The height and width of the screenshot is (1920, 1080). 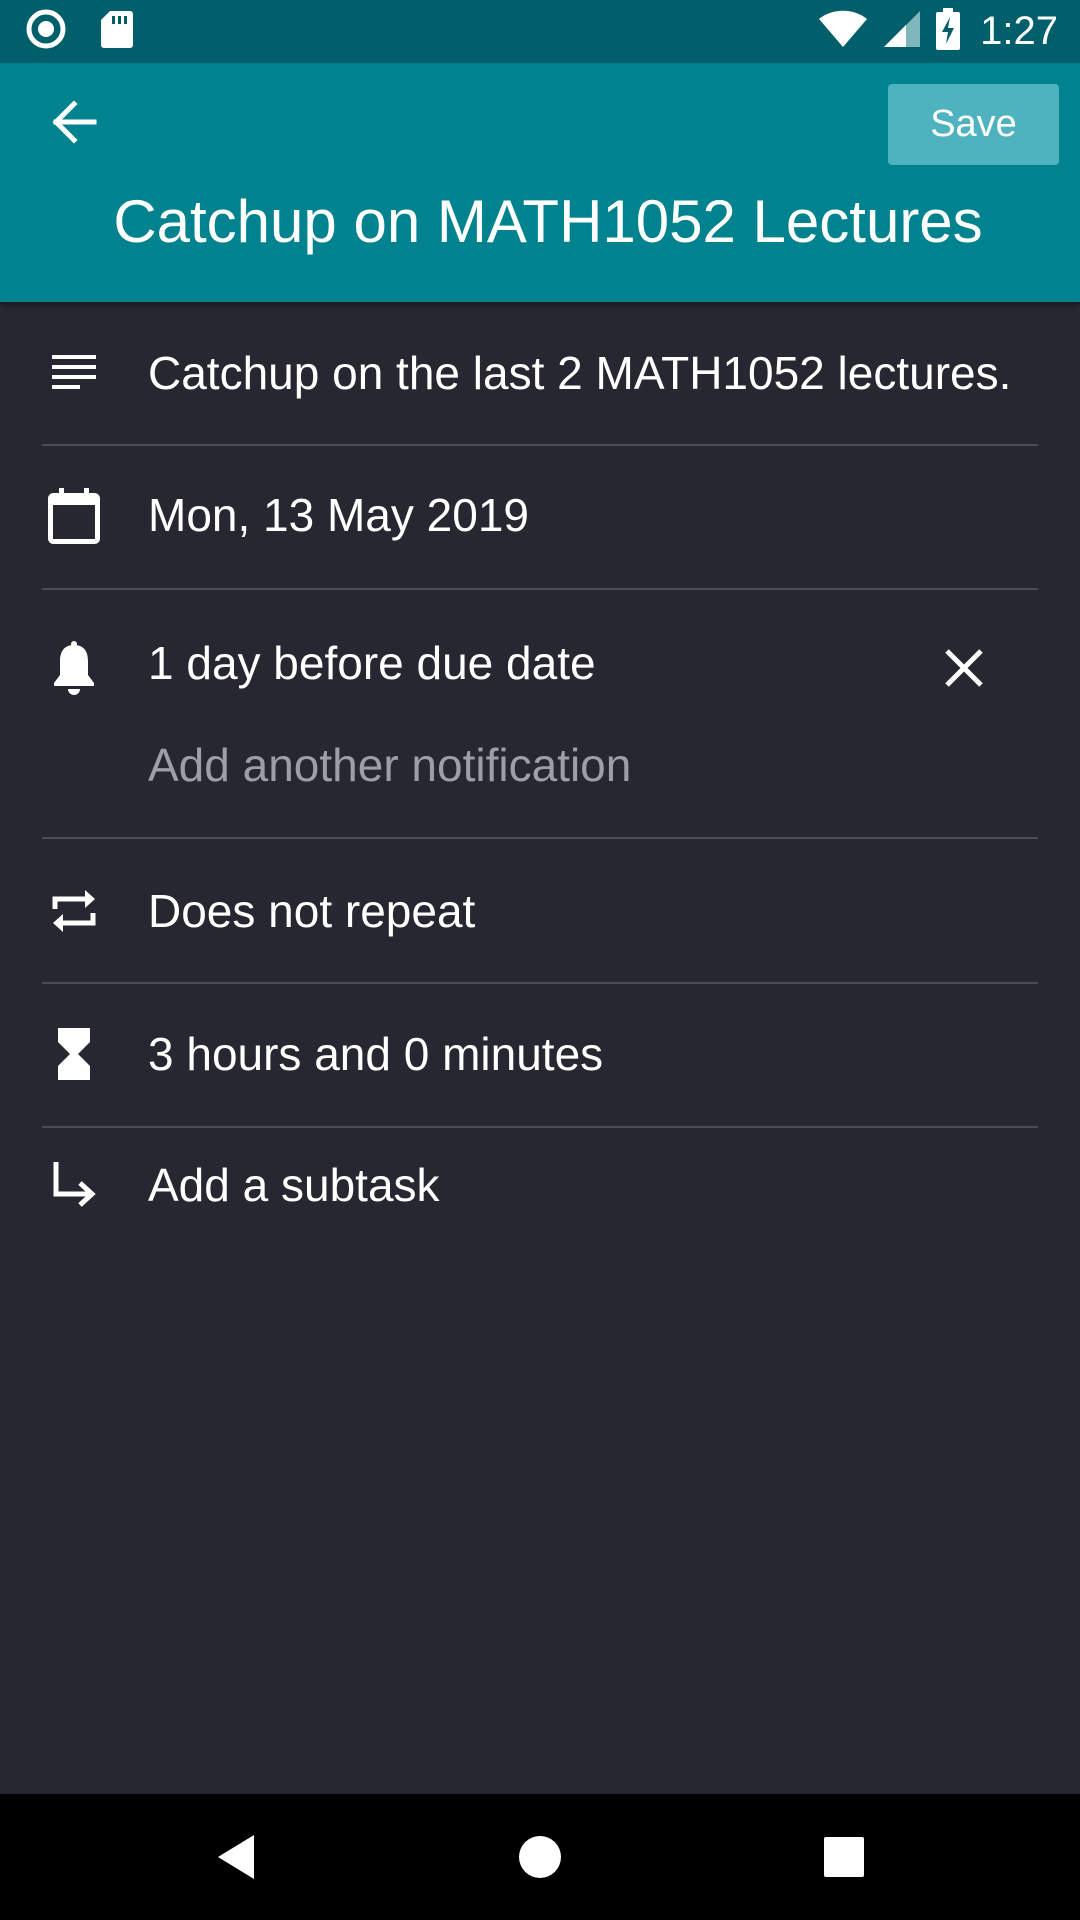 I want to click on radio-icon, so click(x=46, y=31).